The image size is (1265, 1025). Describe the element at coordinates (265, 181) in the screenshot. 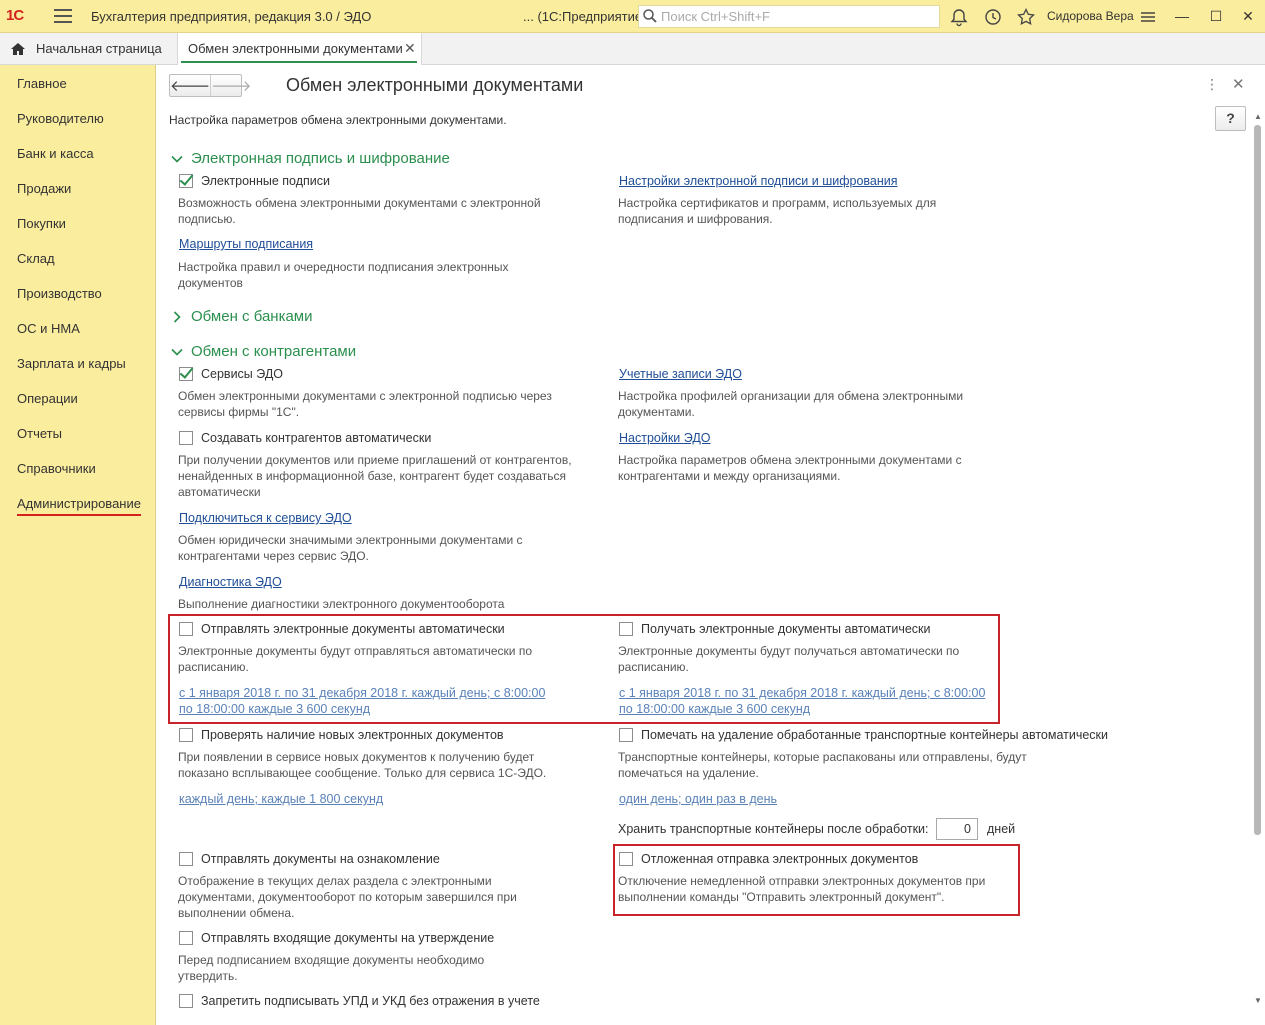

I see `cb-label: Электронные подписи` at that location.